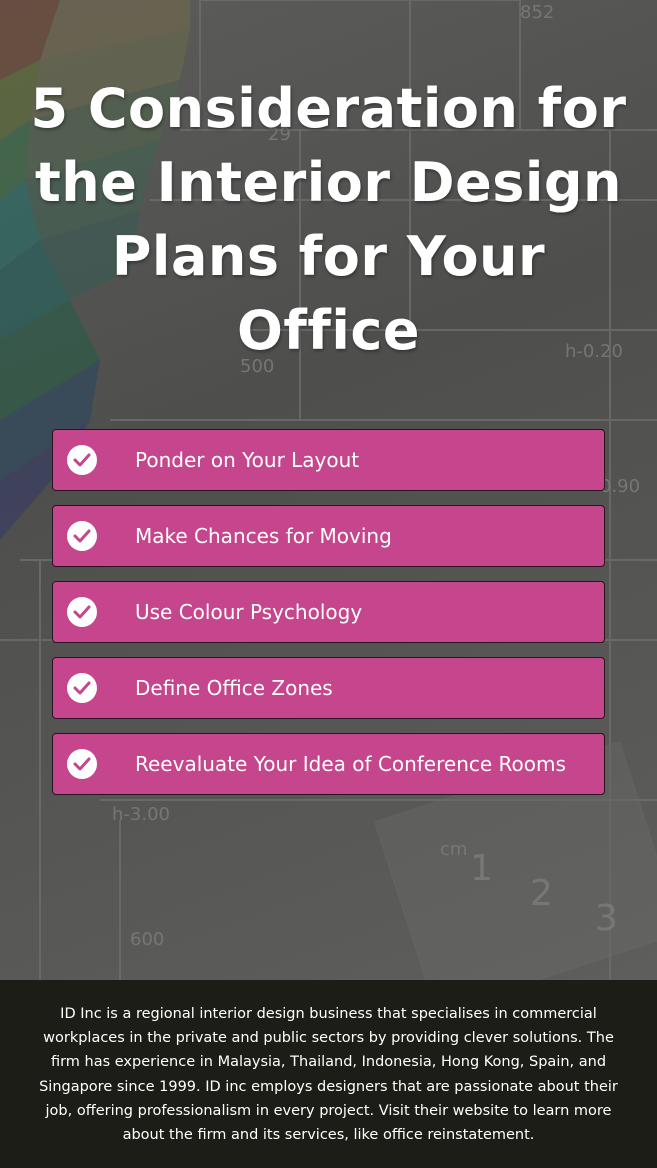 This screenshot has height=1168, width=657. Describe the element at coordinates (350, 764) in the screenshot. I see `consideration-label: Reevaluate Your Idea of Conference Rooms` at that location.